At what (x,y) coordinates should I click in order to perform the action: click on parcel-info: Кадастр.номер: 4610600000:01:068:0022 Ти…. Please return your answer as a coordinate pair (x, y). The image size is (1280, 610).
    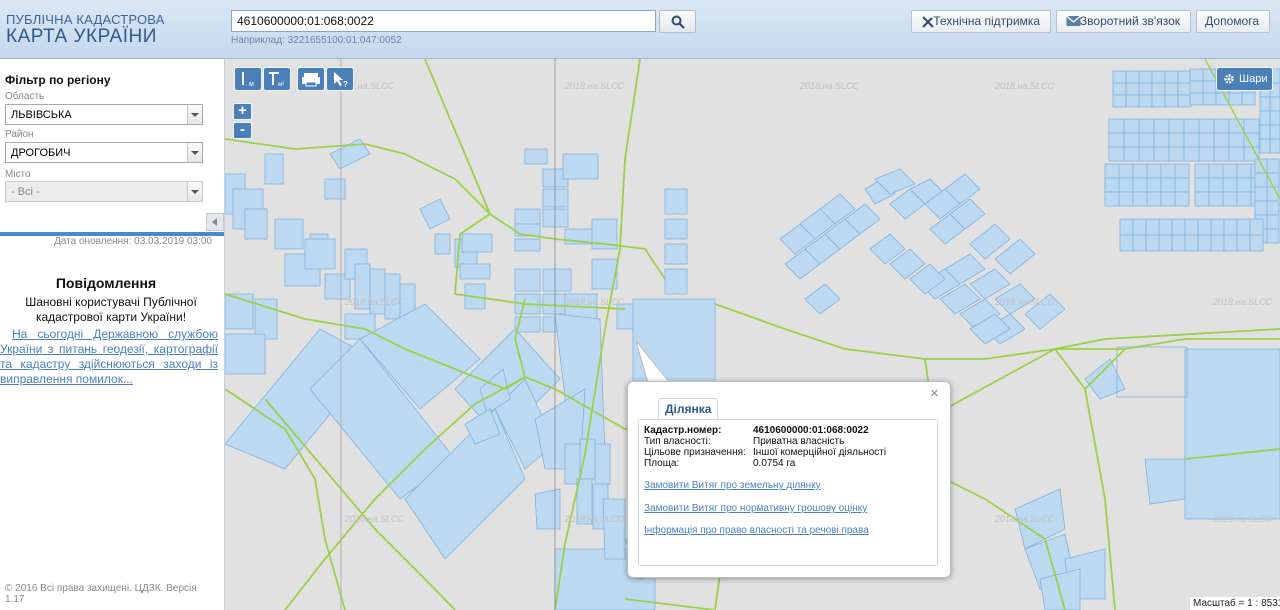
    Looking at the image, I should click on (788, 492).